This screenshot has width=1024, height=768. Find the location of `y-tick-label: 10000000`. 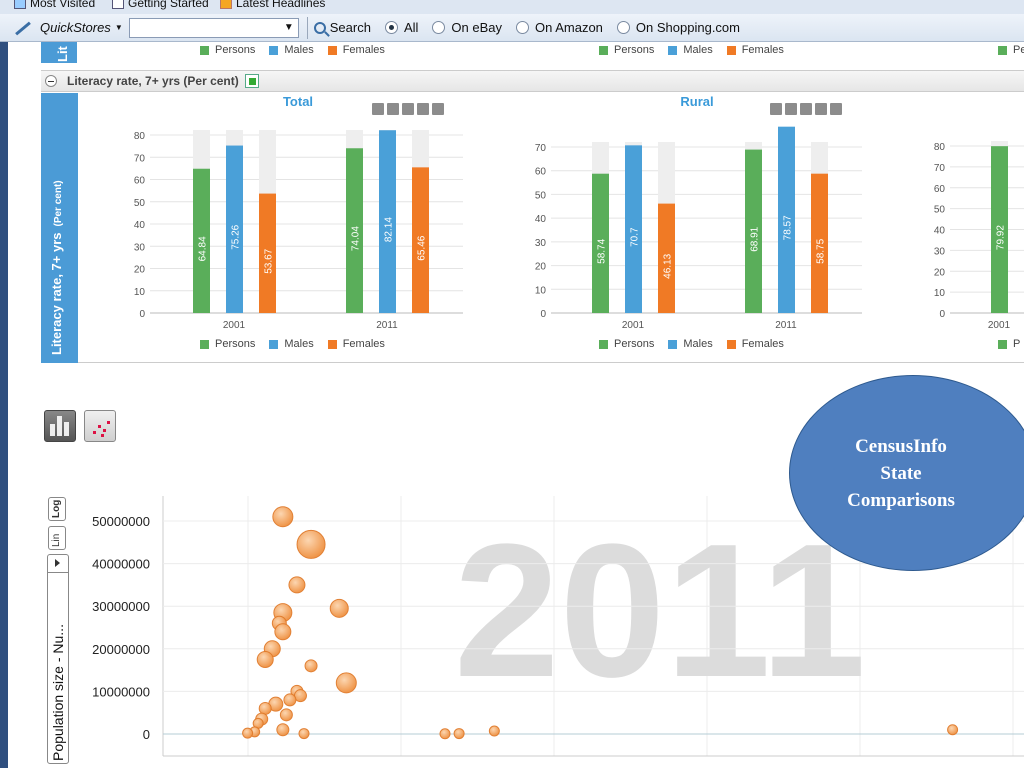

y-tick-label: 10000000 is located at coordinates (121, 691).